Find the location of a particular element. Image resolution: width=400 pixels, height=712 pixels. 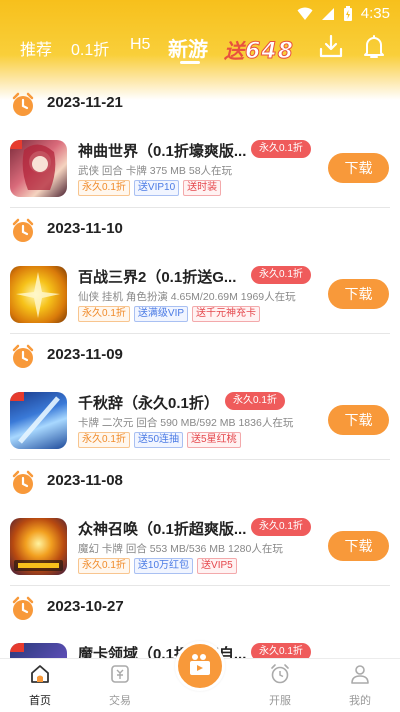

game-meta: 卡牌 二次元 回合 590 MB/592 MB 1836人在玩 is located at coordinates (186, 423).